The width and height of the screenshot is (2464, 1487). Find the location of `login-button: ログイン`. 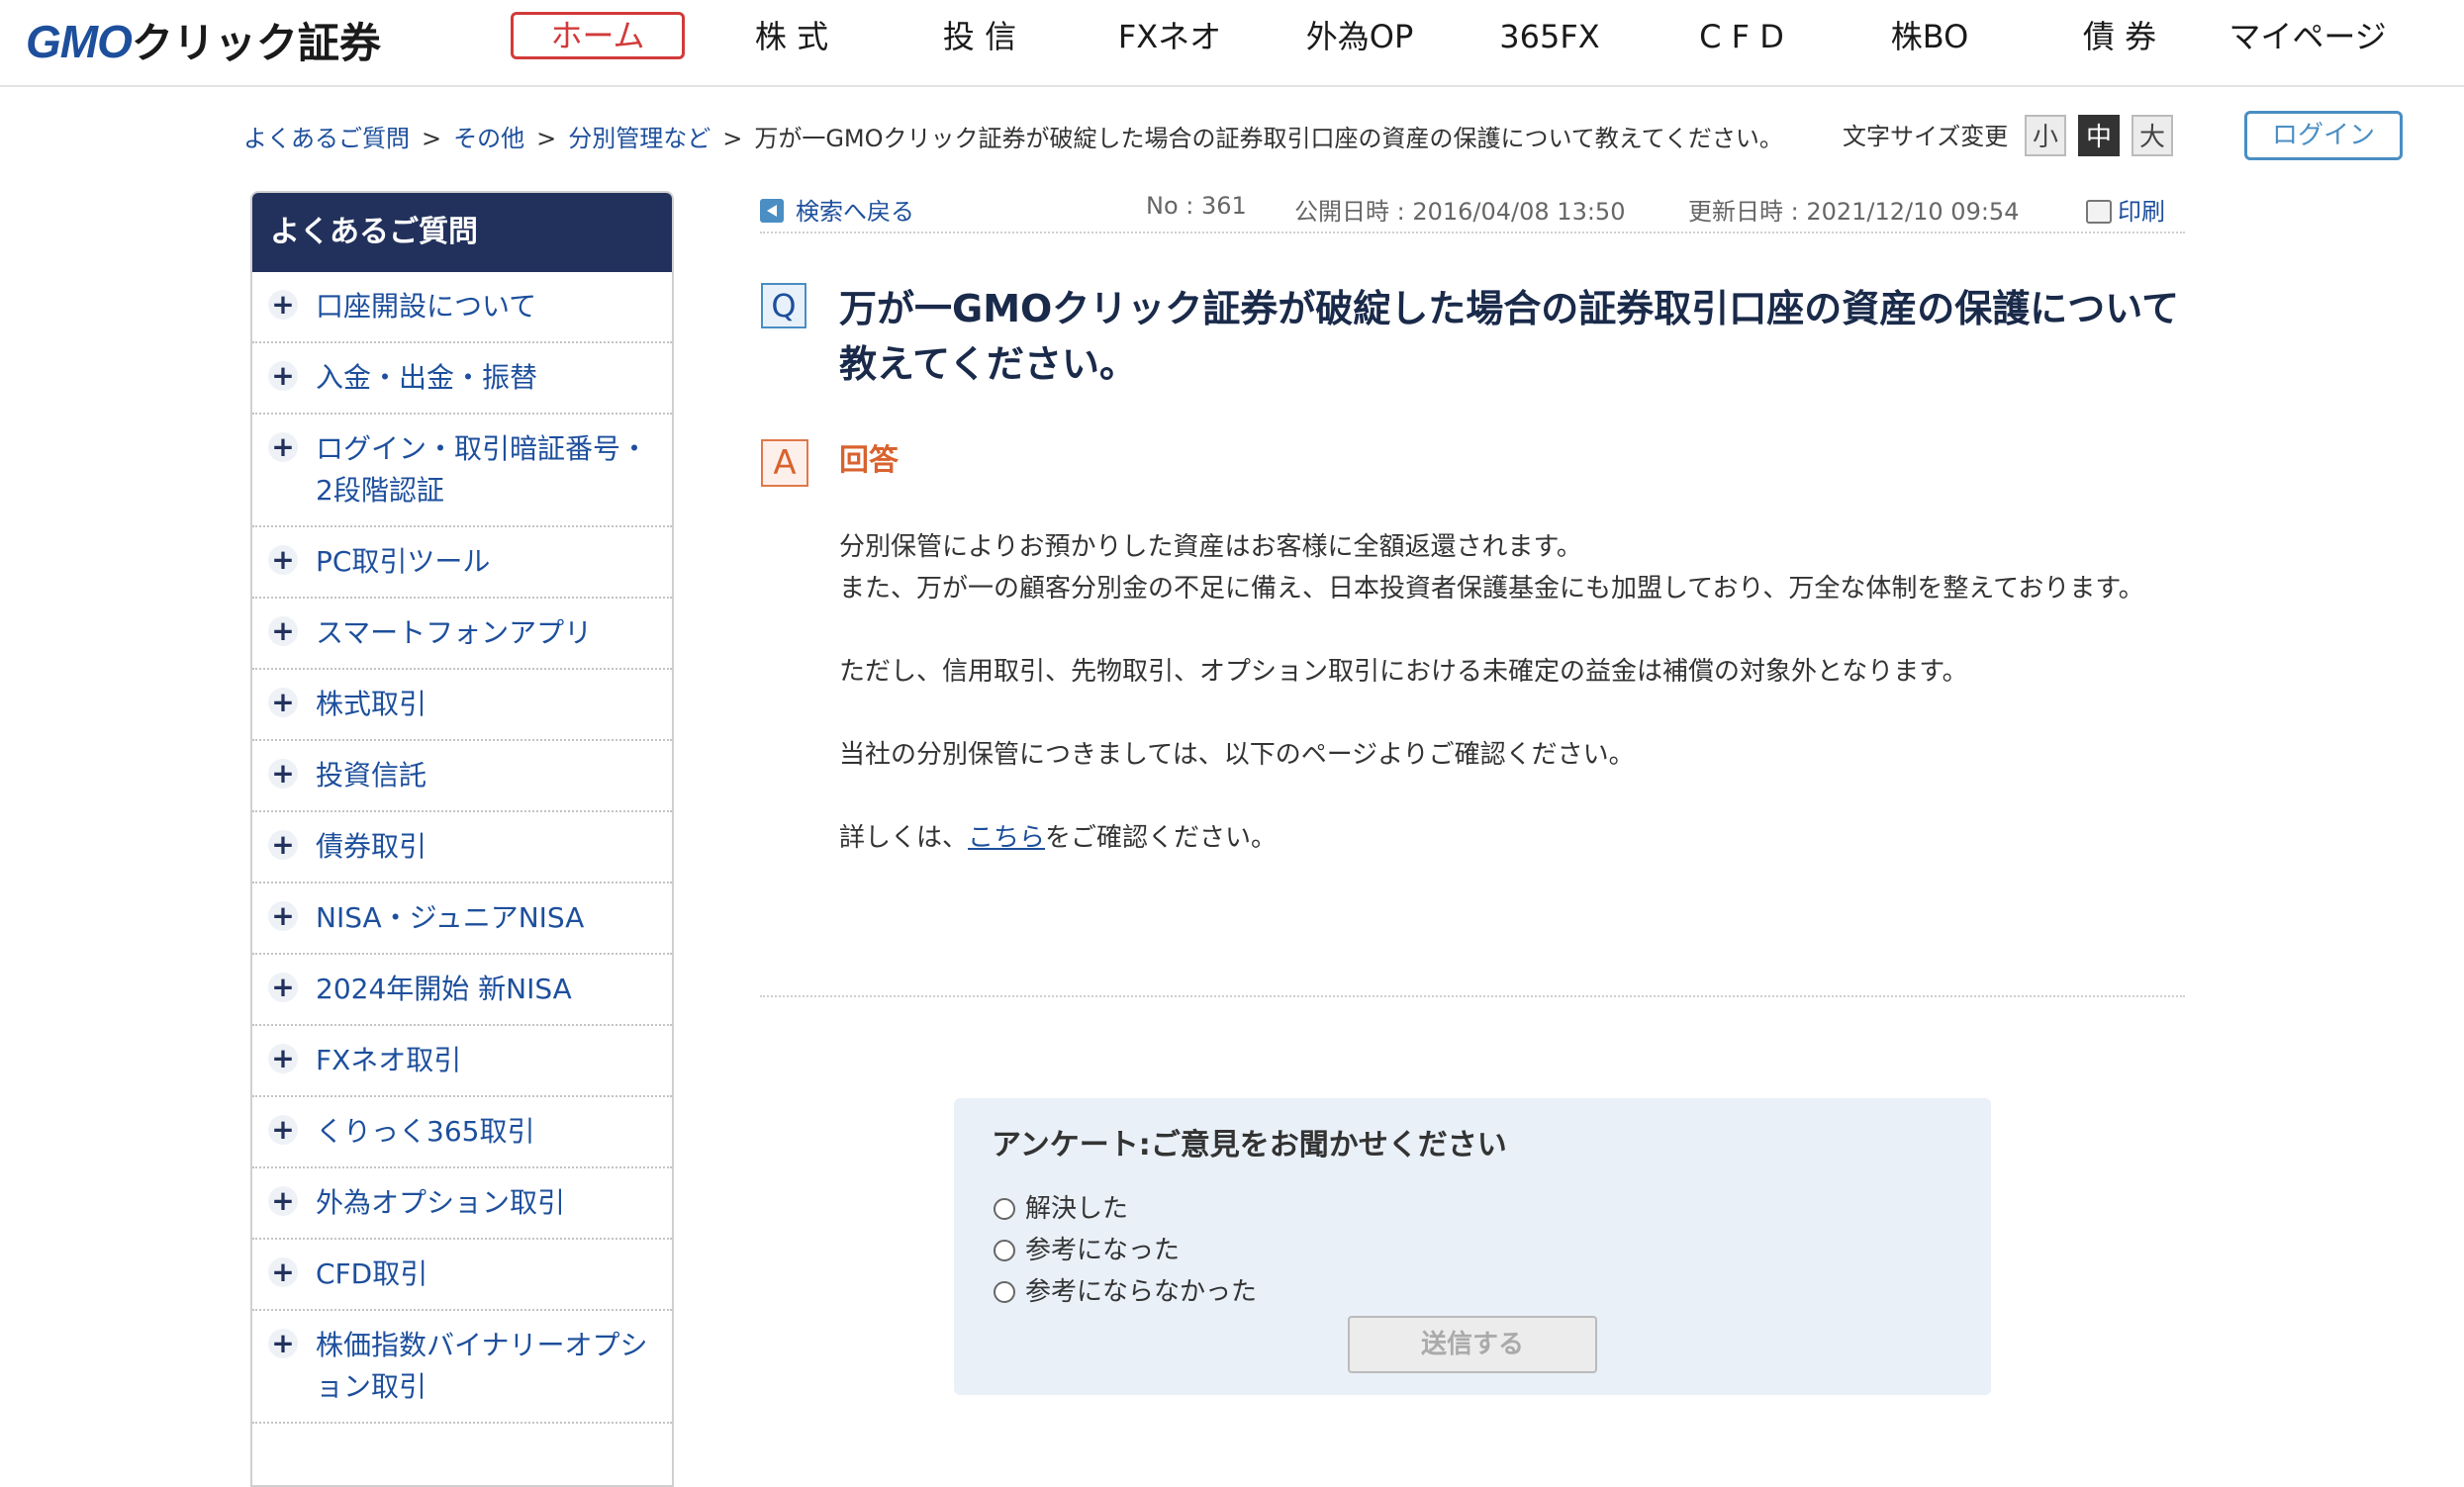

login-button: ログイン is located at coordinates (2324, 135).